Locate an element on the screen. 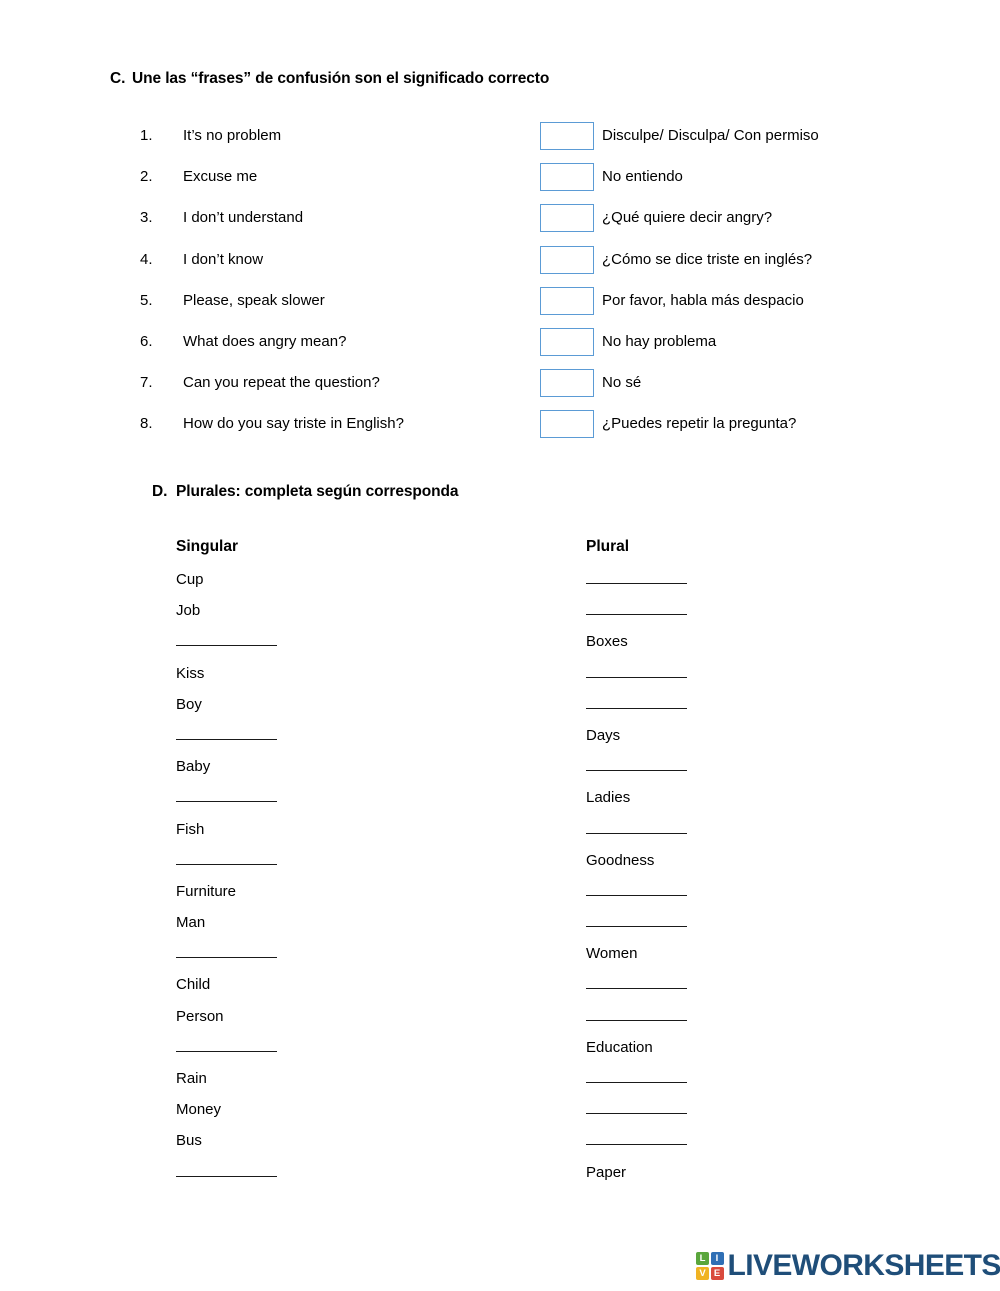 This screenshot has height=1291, width=1000. plural-plural-word: Boxes is located at coordinates (607, 642).